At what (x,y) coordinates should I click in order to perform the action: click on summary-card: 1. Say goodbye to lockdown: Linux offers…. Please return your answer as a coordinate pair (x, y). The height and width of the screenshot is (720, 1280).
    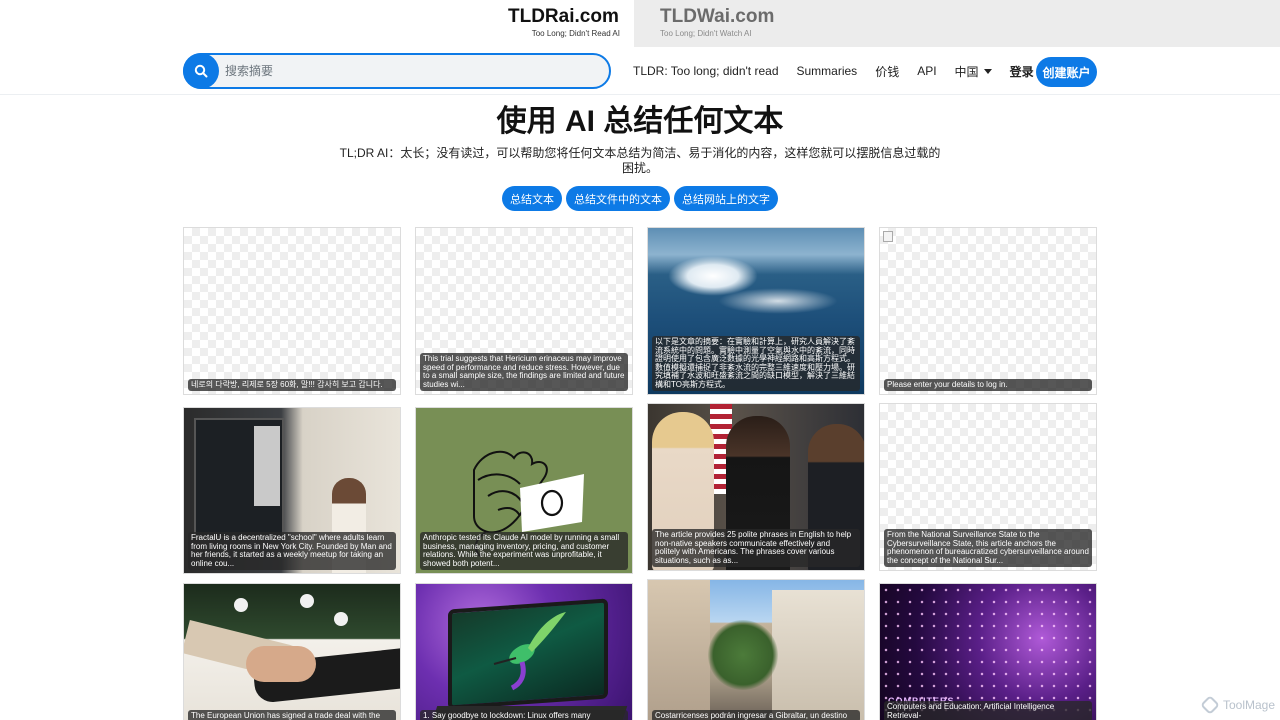
    Looking at the image, I should click on (524, 651).